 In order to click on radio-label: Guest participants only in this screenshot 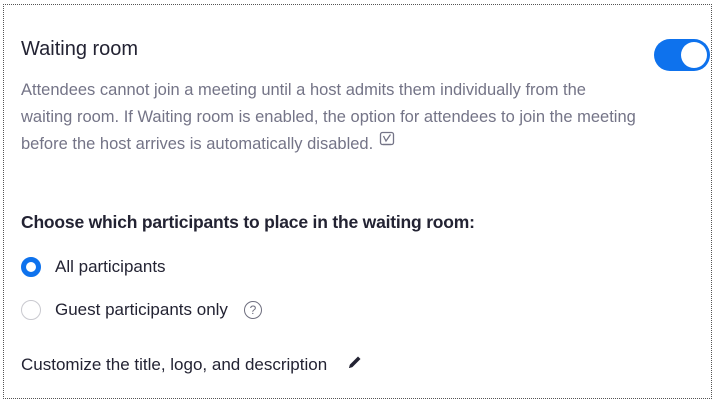, I will do `click(141, 309)`.